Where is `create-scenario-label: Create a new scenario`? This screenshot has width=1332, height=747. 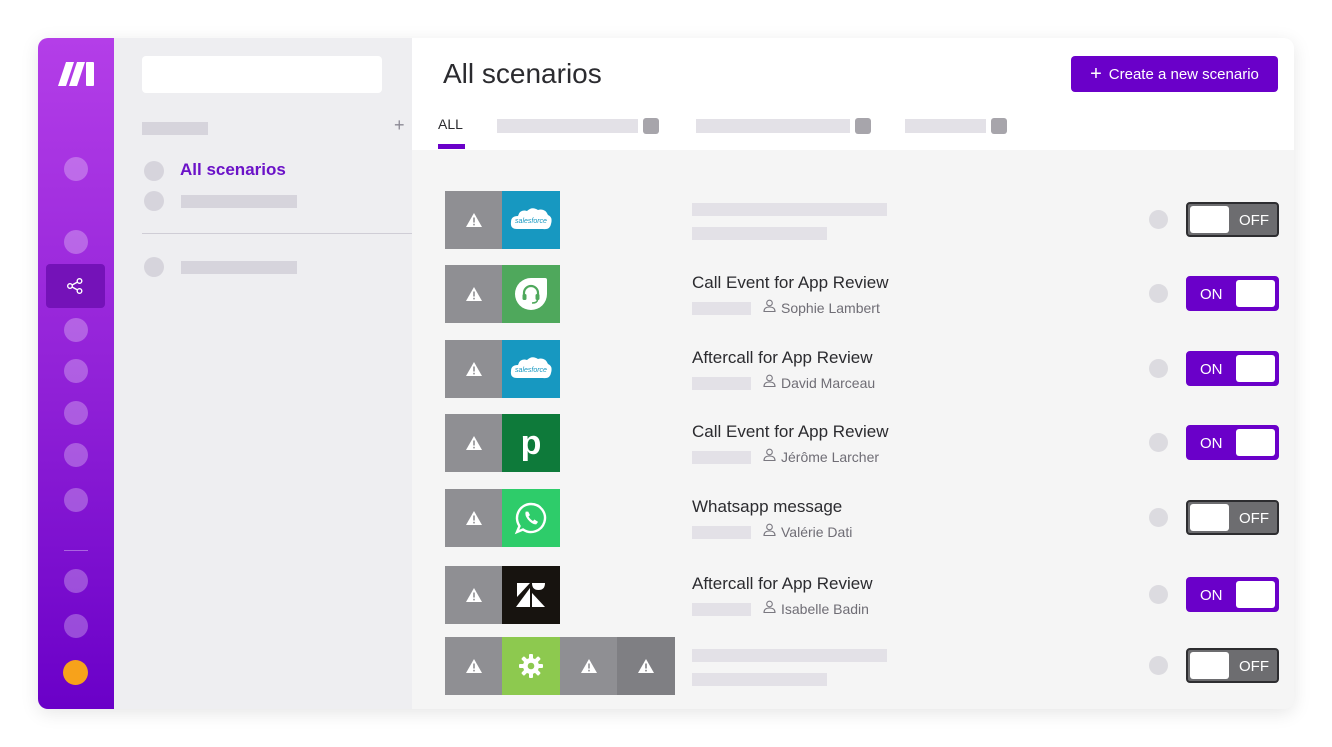
create-scenario-label: Create a new scenario is located at coordinates (1183, 74).